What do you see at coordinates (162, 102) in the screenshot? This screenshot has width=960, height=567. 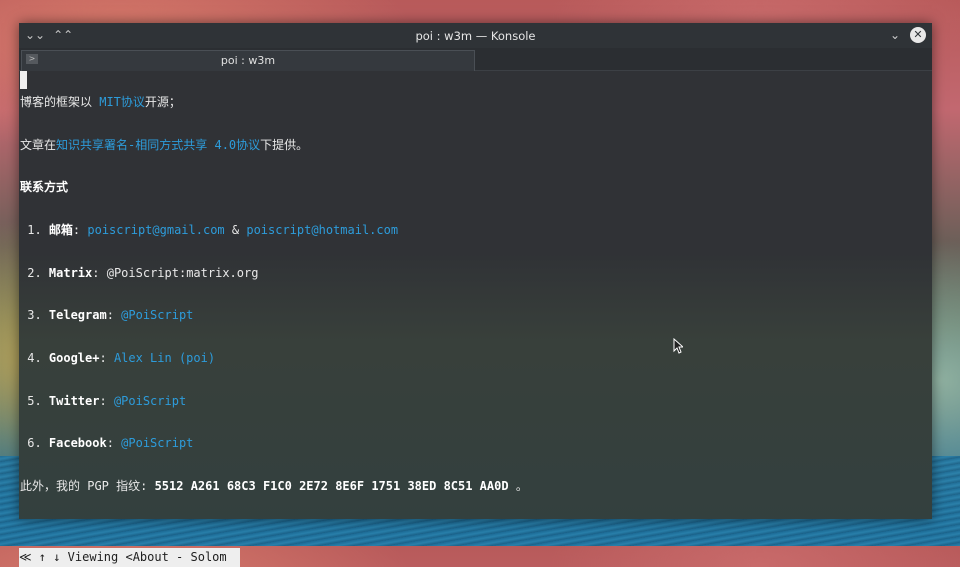 I see `text: 开源；` at bounding box center [162, 102].